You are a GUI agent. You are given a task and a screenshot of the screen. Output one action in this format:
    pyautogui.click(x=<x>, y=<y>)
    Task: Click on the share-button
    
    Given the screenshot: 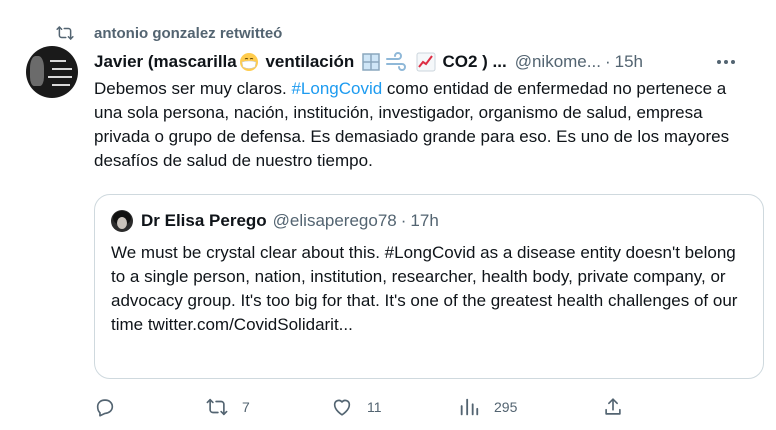 What is the action you would take?
    pyautogui.click(x=613, y=407)
    